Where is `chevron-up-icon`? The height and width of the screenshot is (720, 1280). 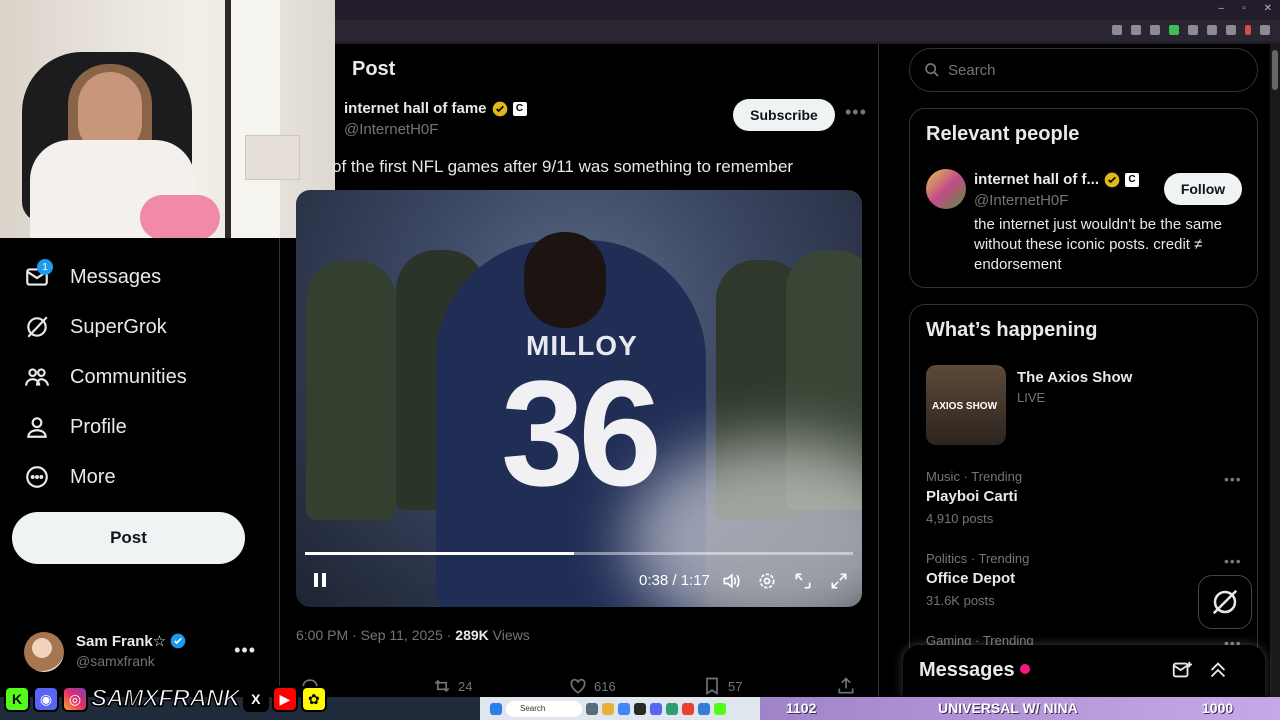
chevron-up-icon is located at coordinates (1218, 670).